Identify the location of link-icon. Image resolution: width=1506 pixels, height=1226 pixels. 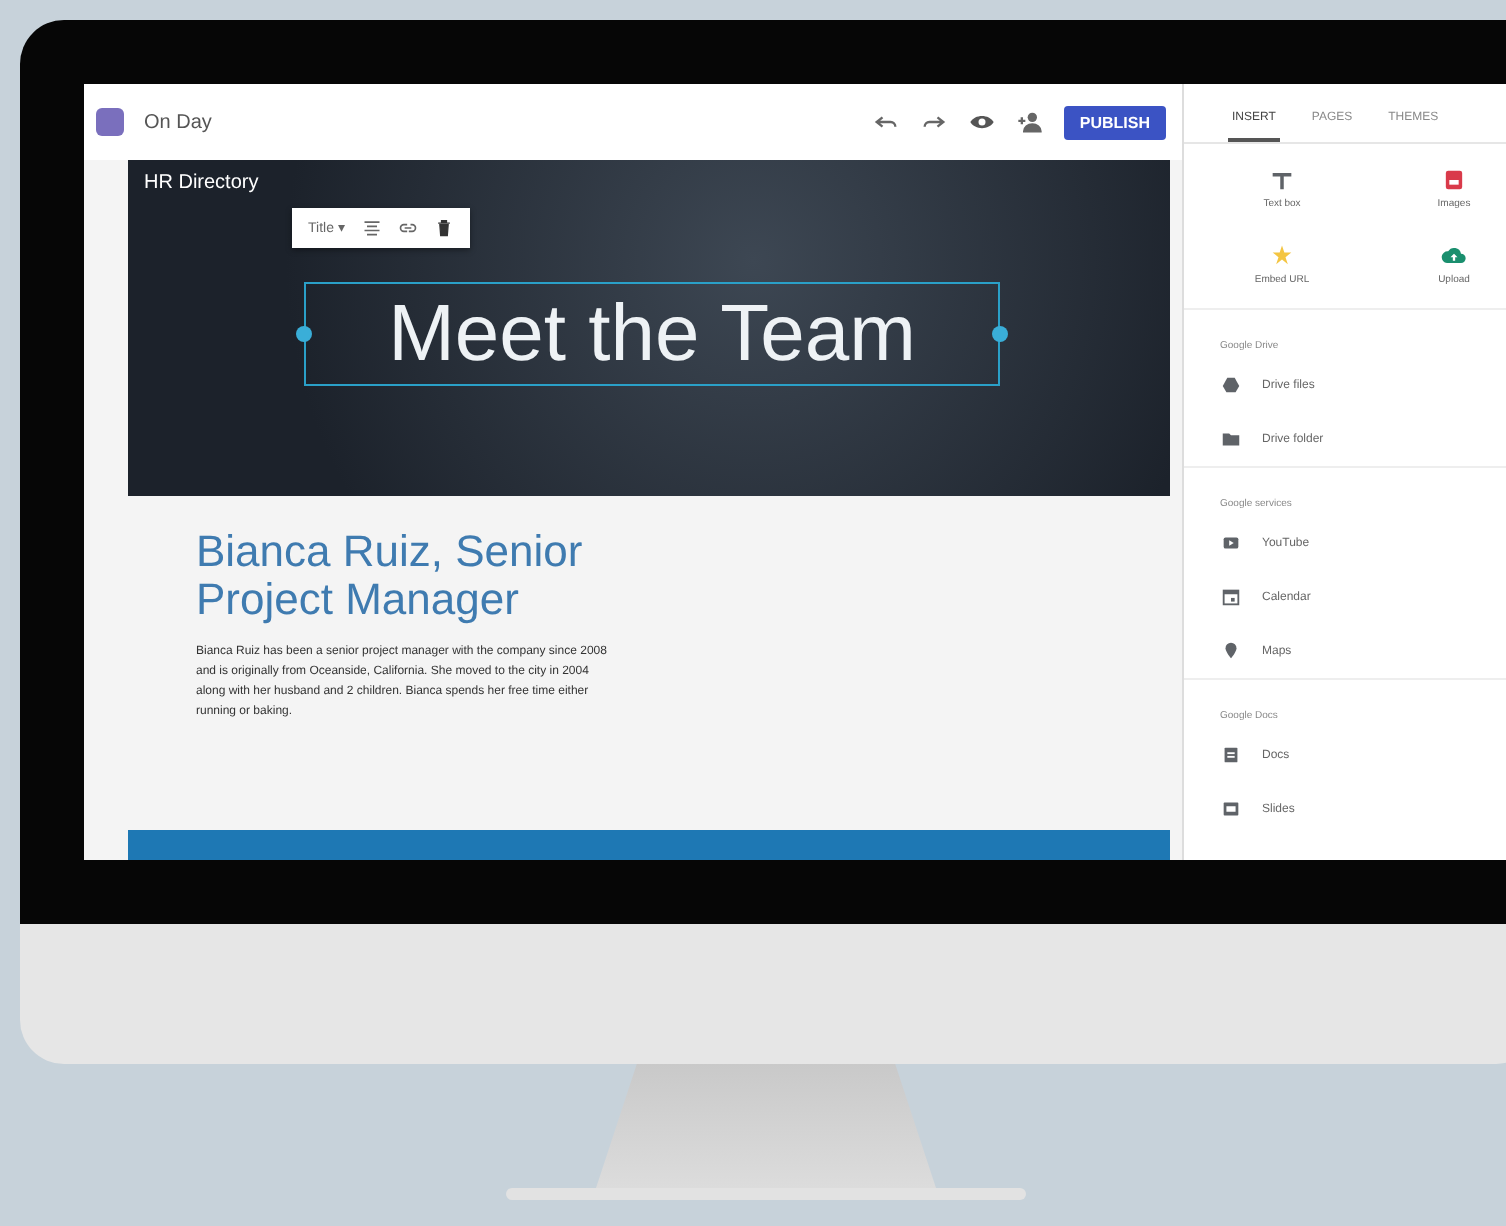
(407, 228).